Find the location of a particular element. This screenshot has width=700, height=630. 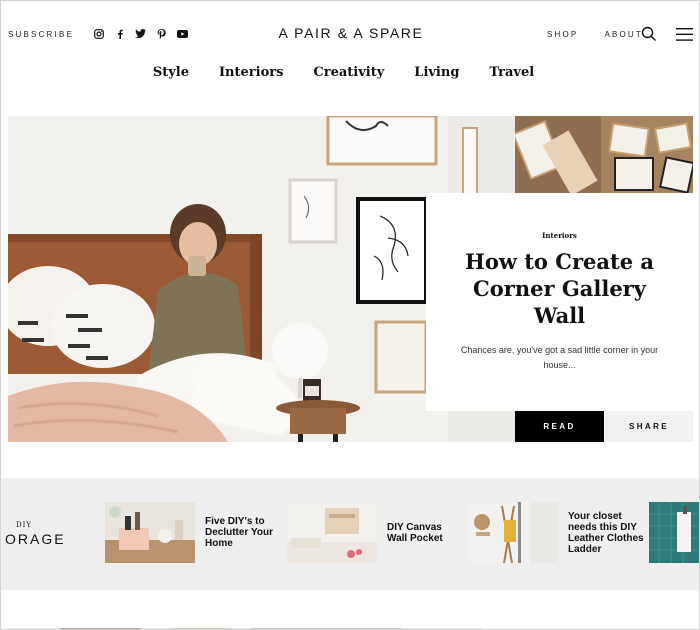

menu-icon is located at coordinates (684, 34).